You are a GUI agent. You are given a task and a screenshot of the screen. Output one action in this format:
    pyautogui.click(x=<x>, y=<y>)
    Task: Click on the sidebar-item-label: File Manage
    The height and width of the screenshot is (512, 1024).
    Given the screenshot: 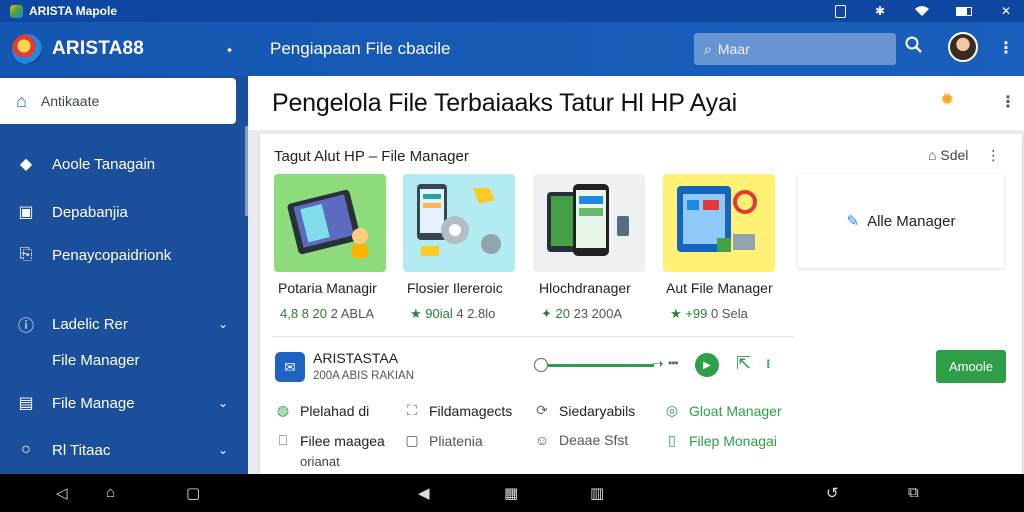 What is the action you would take?
    pyautogui.click(x=93, y=403)
    